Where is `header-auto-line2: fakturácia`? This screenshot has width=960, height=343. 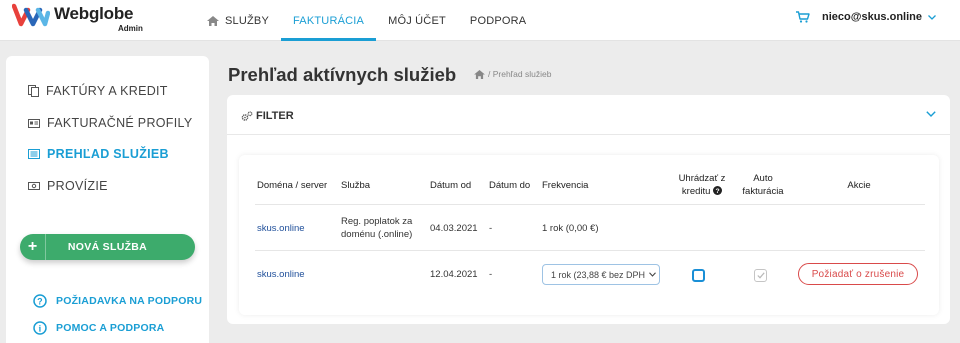
header-auto-line2: fakturácia is located at coordinates (763, 191).